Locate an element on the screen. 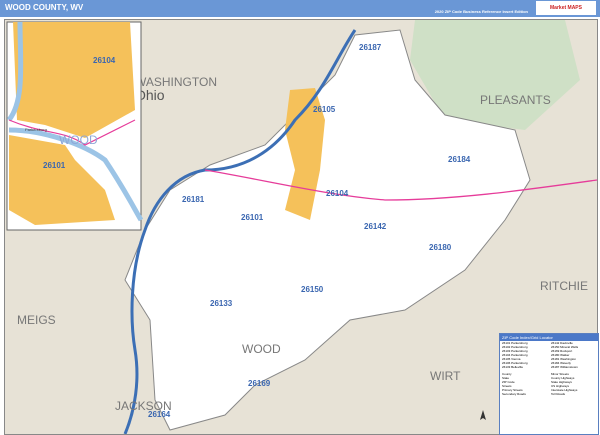 The width and height of the screenshot is (600, 435). legend-entry: 26133 Belleville is located at coordinates (513, 367).